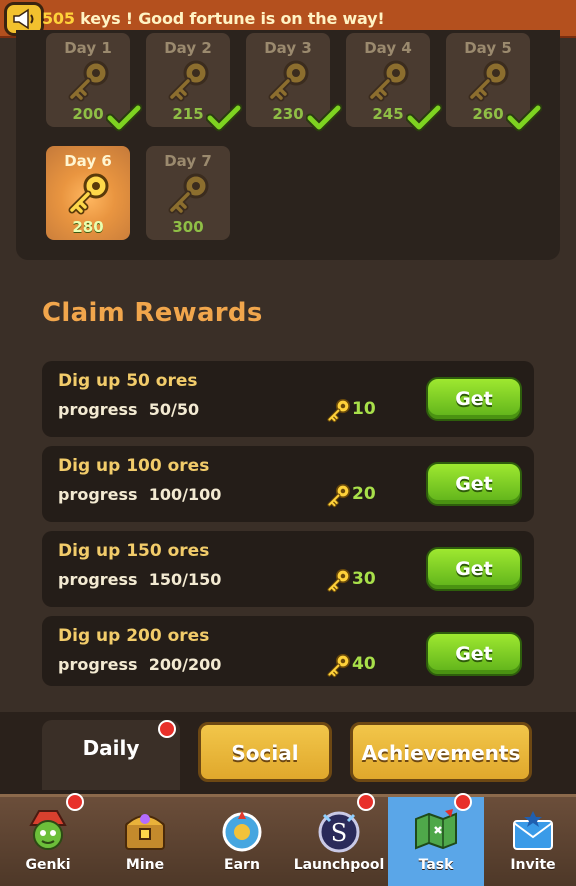  Describe the element at coordinates (129, 409) in the screenshot. I see `reward-progress: progress 50/50` at that location.